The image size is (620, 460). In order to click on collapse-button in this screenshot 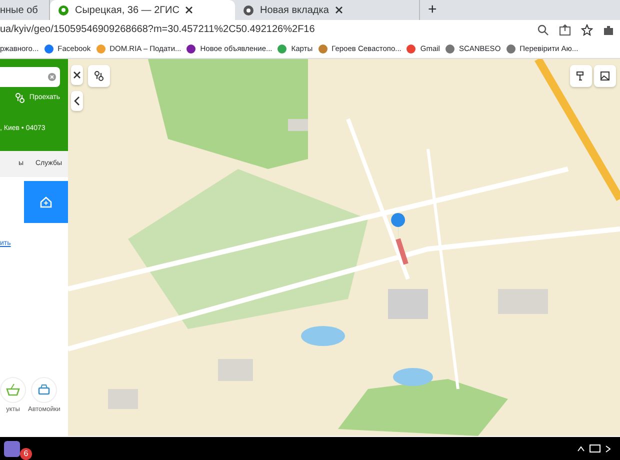, I will do `click(77, 101)`.